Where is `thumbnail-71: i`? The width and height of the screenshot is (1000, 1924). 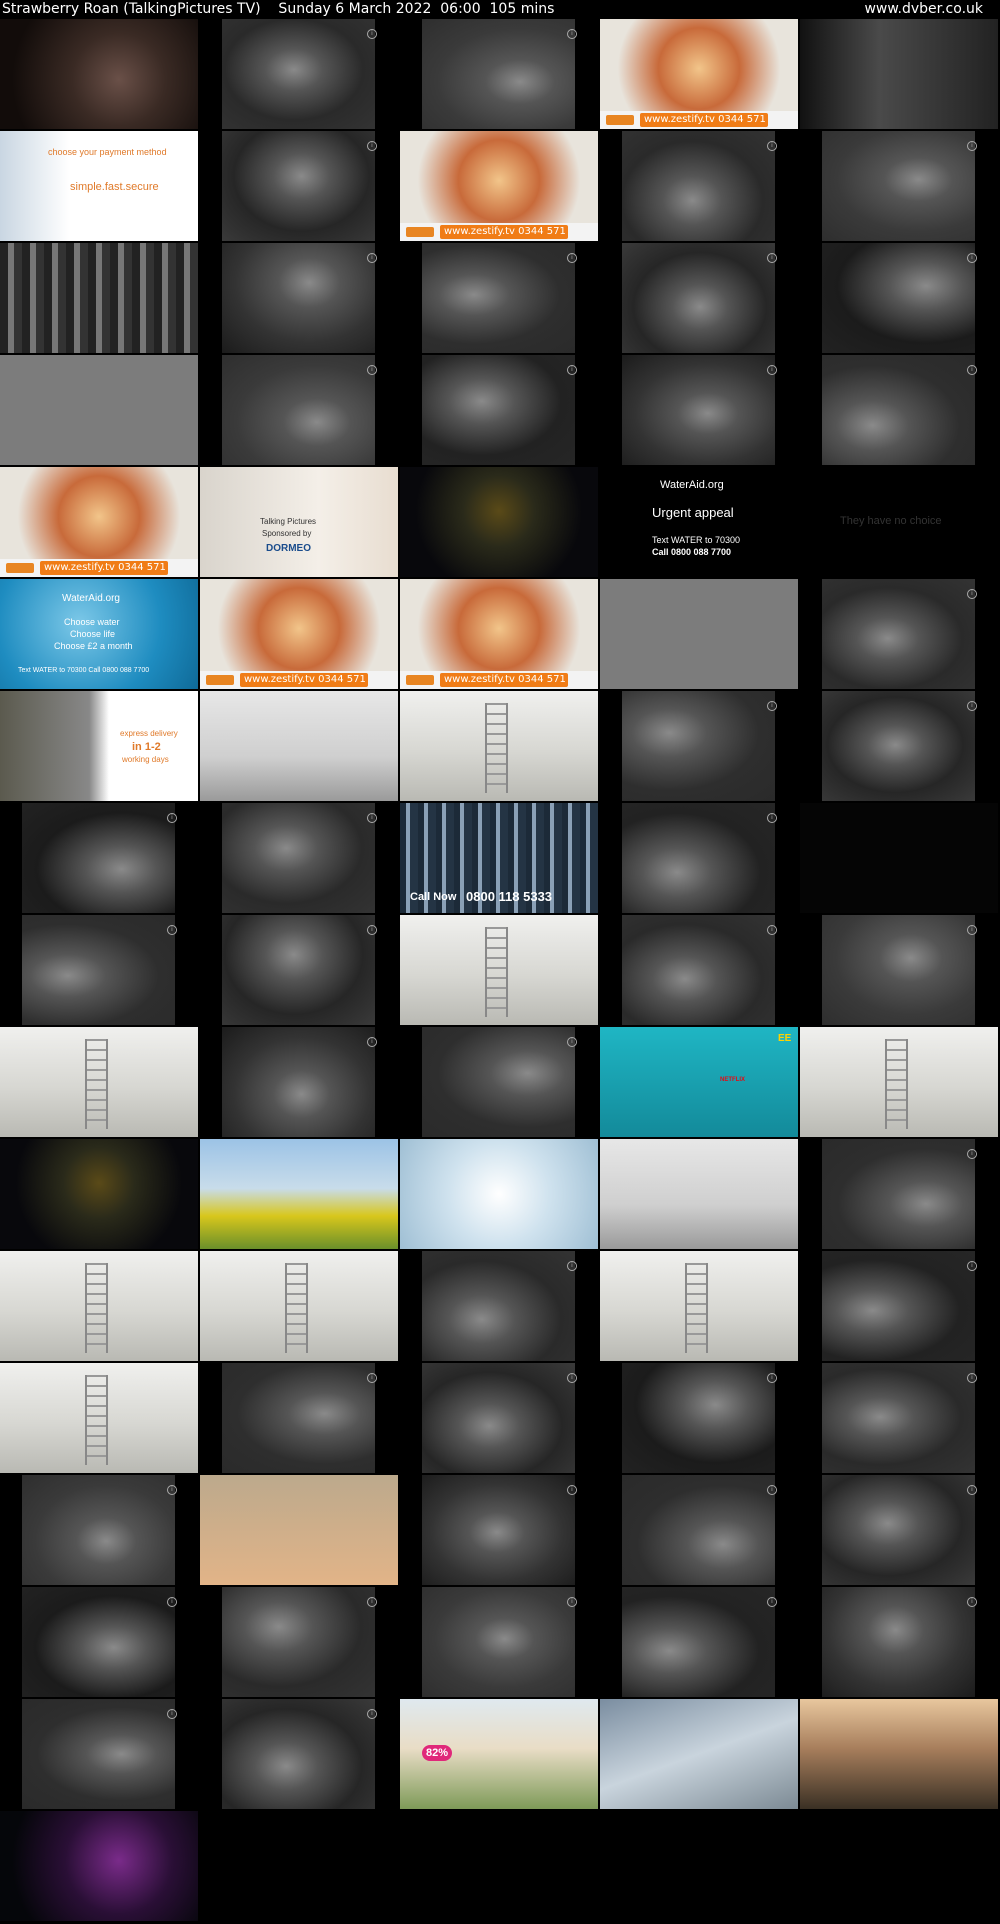 thumbnail-71: i is located at coordinates (99, 1642).